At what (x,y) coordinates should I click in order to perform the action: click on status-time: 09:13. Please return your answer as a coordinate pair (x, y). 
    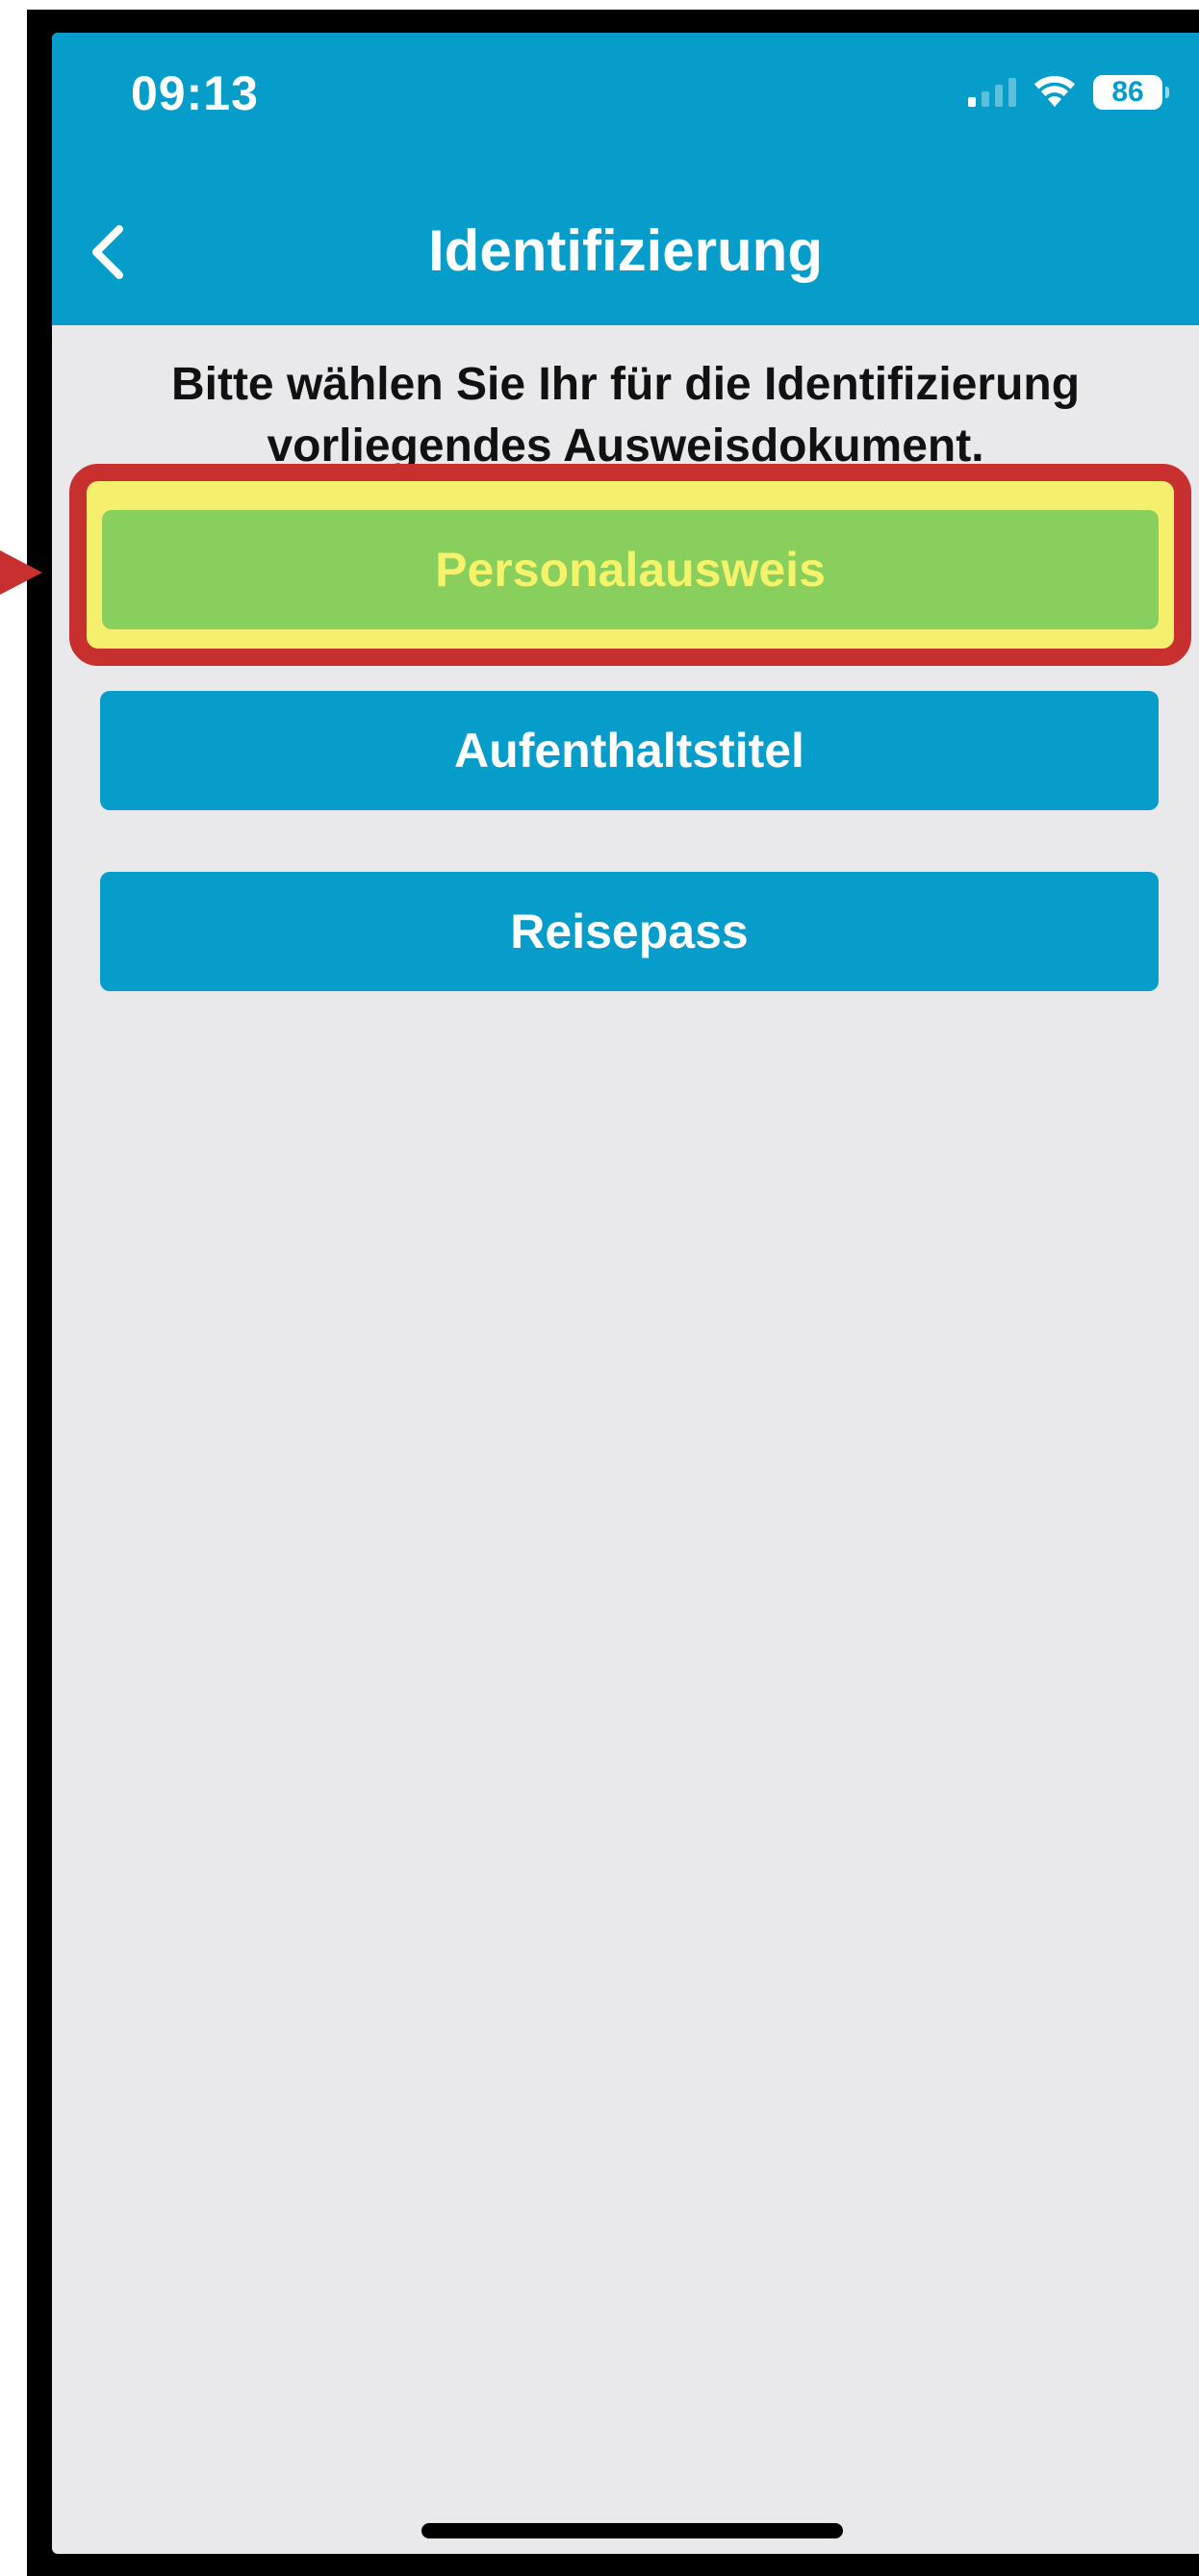
    Looking at the image, I should click on (195, 93).